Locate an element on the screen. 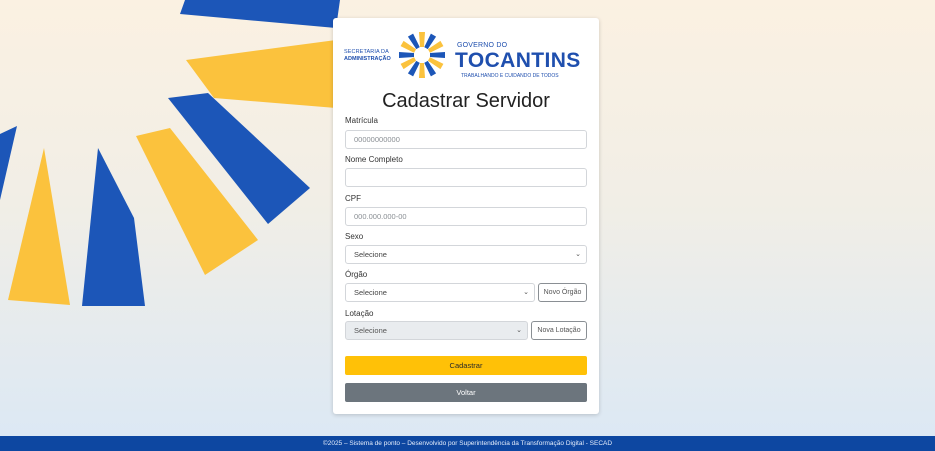 The width and height of the screenshot is (935, 451). voltar-button: Voltar is located at coordinates (466, 392).